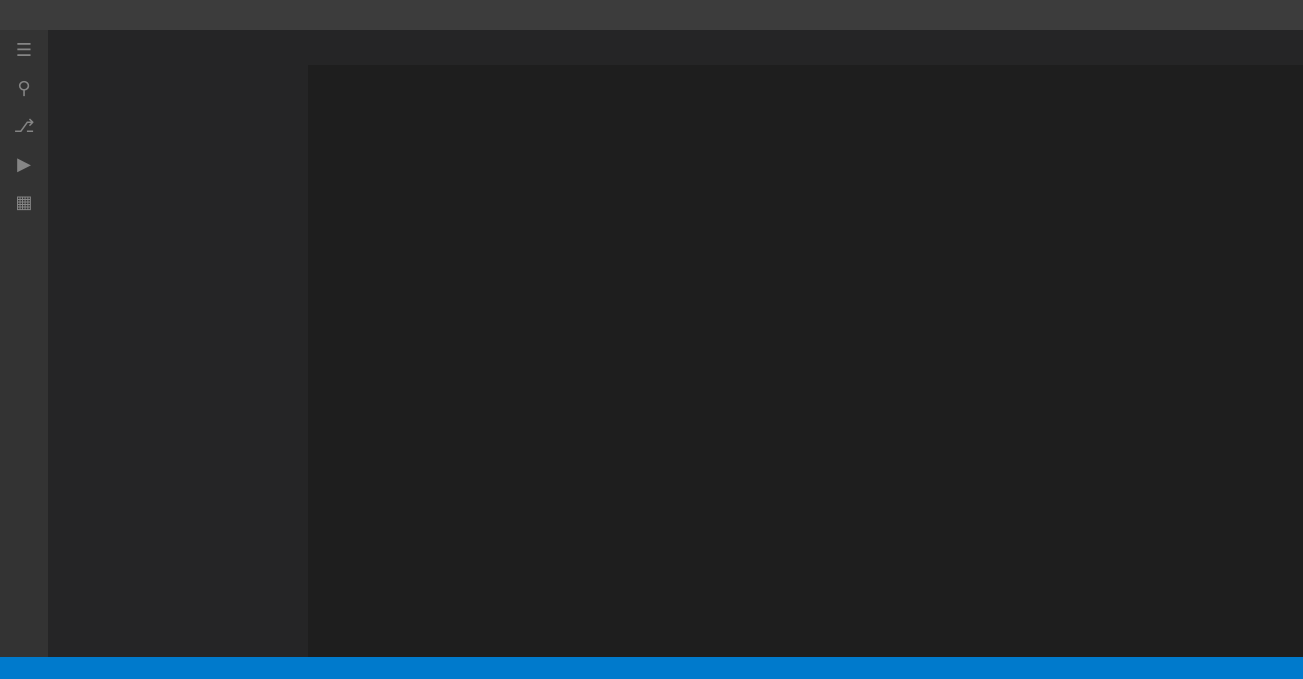 The image size is (1303, 679). What do you see at coordinates (24, 164) in the screenshot?
I see `run-icon: ▶` at bounding box center [24, 164].